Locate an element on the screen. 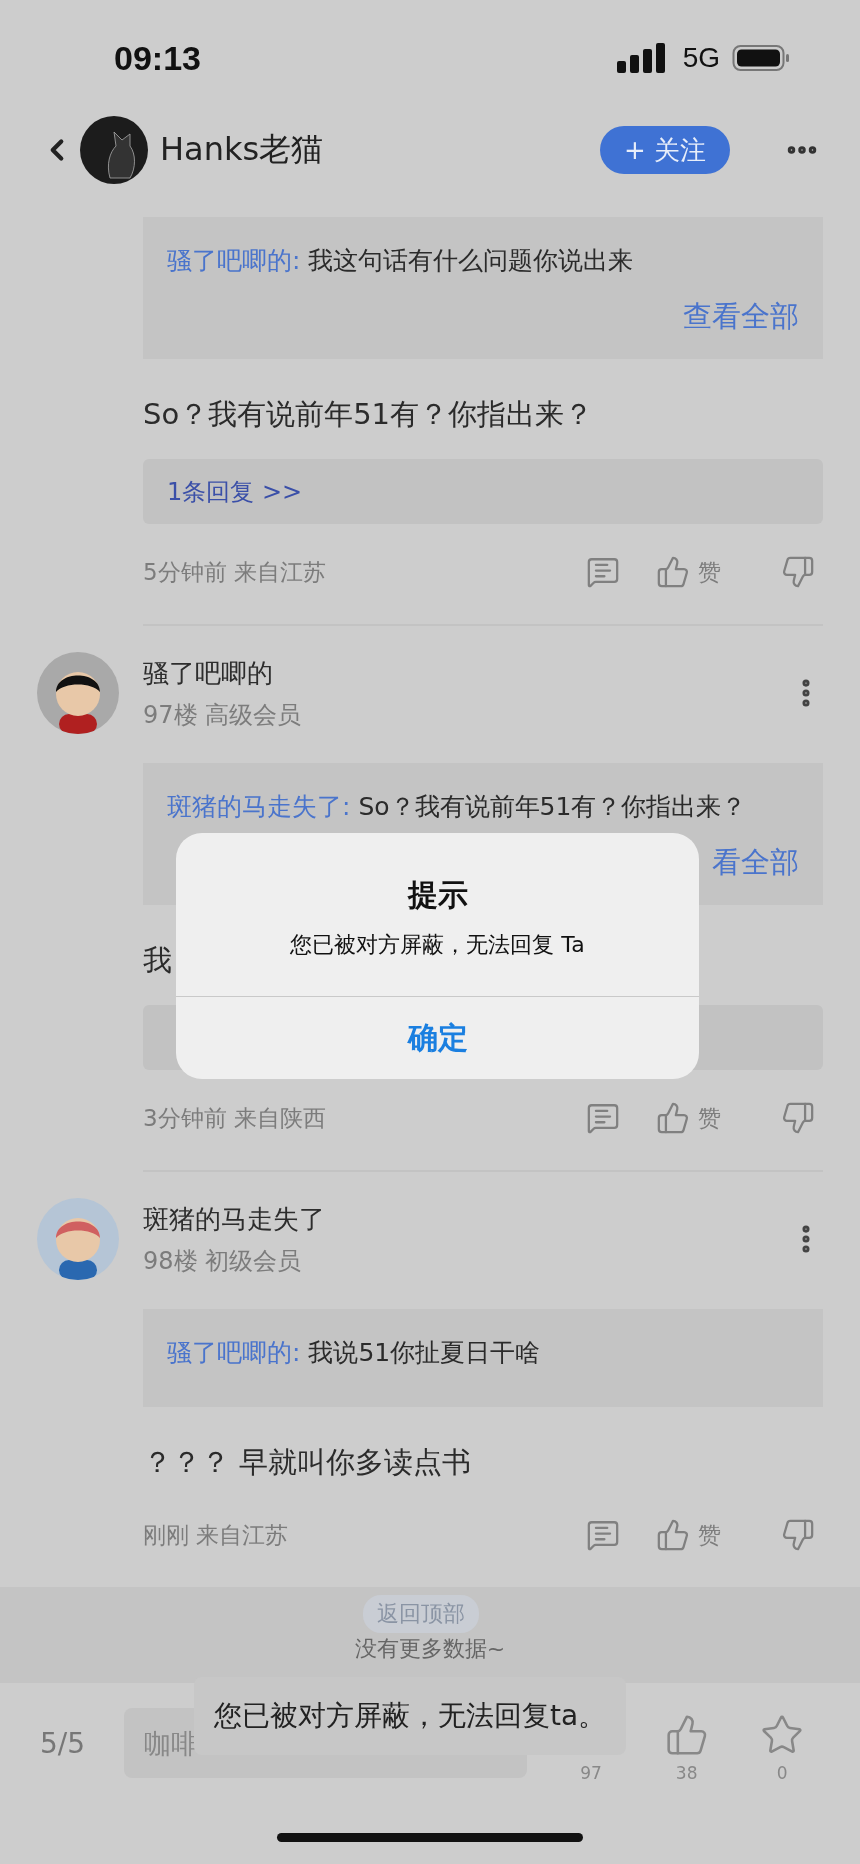  comment-text: So？我有说前年51有？你指出来？ is located at coordinates (368, 414).